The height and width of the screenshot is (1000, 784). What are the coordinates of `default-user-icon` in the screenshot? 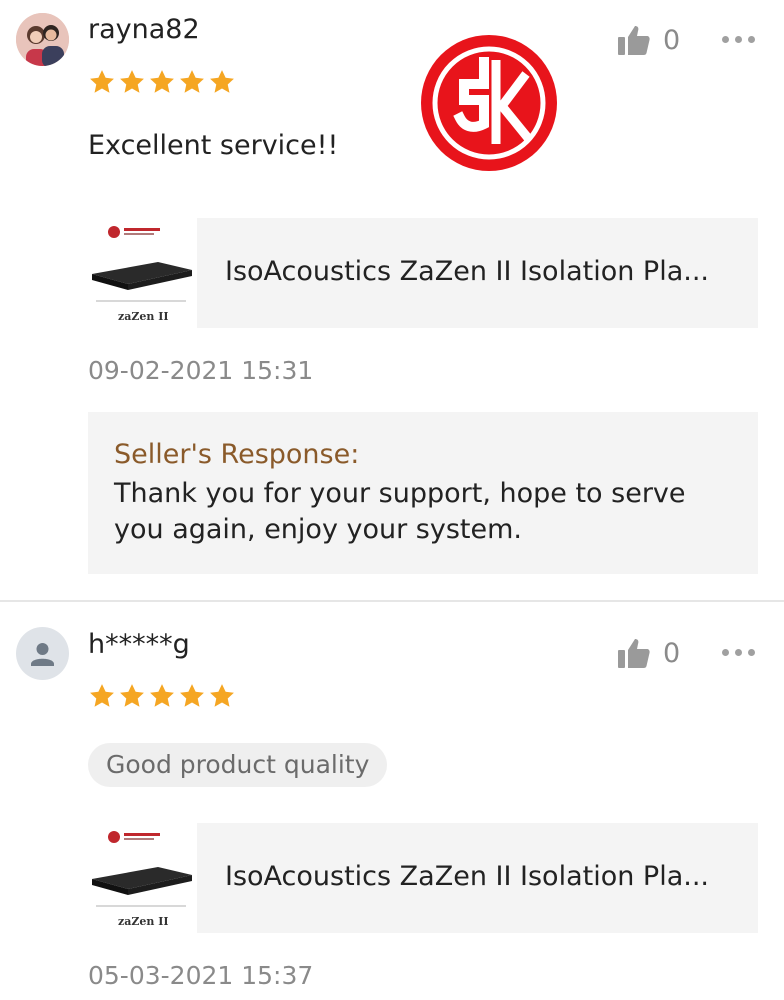 It's located at (42, 654).